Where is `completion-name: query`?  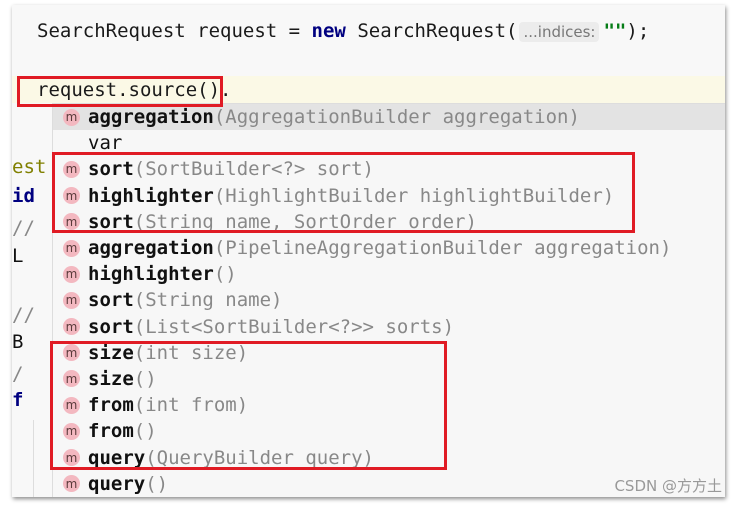
completion-name: query is located at coordinates (117, 483).